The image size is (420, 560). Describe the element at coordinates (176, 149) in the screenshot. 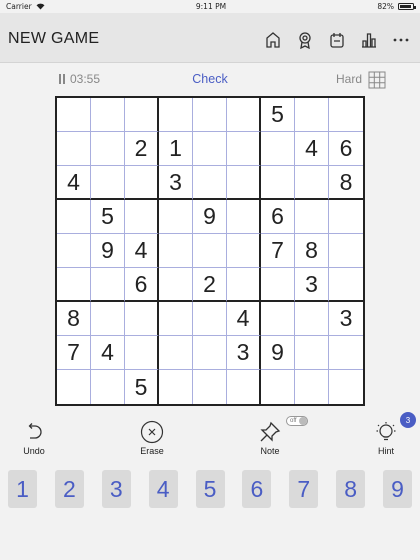

I see `board-cell: 1` at that location.